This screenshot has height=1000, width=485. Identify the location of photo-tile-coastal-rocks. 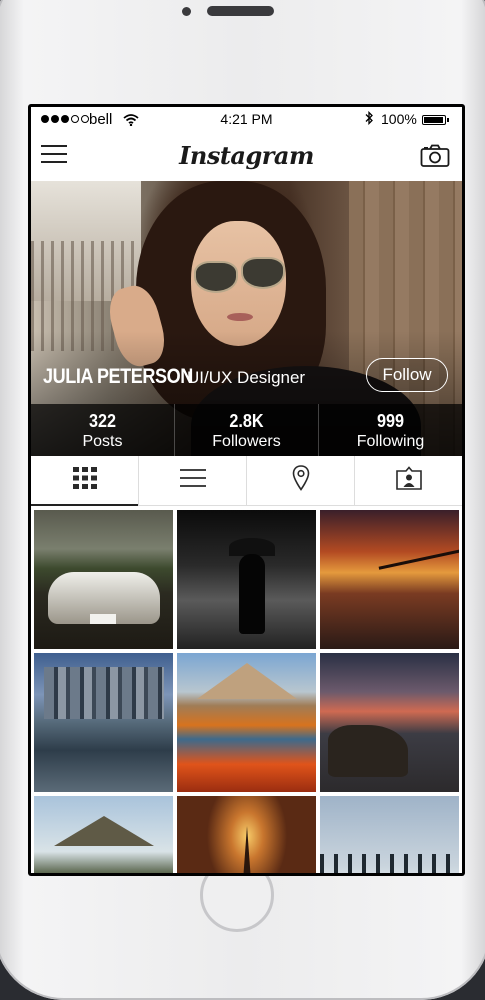
(389, 722).